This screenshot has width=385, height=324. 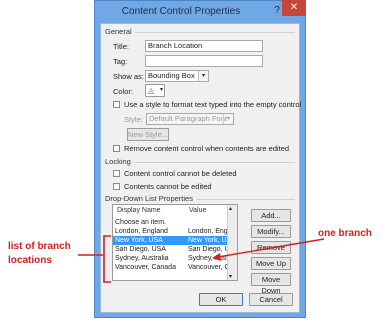 I want to click on color-label: Color:, so click(x=123, y=91).